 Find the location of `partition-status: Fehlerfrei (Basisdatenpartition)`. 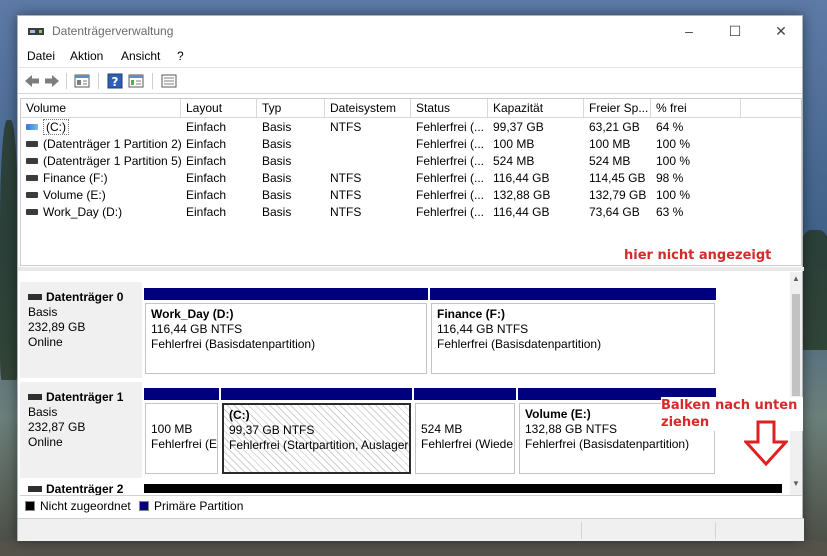

partition-status: Fehlerfrei (Basisdatenpartition) is located at coordinates (519, 344).